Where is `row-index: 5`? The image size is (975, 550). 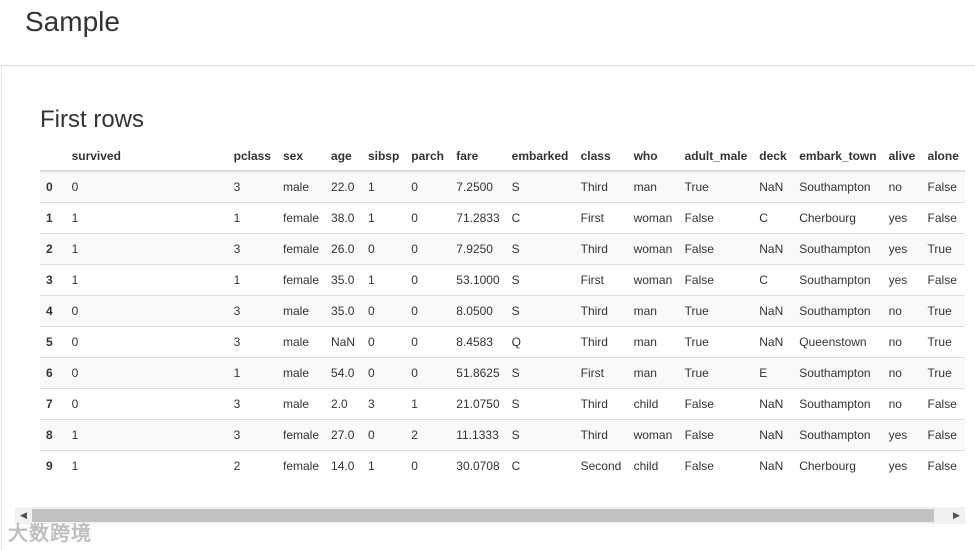 row-index: 5 is located at coordinates (53, 342).